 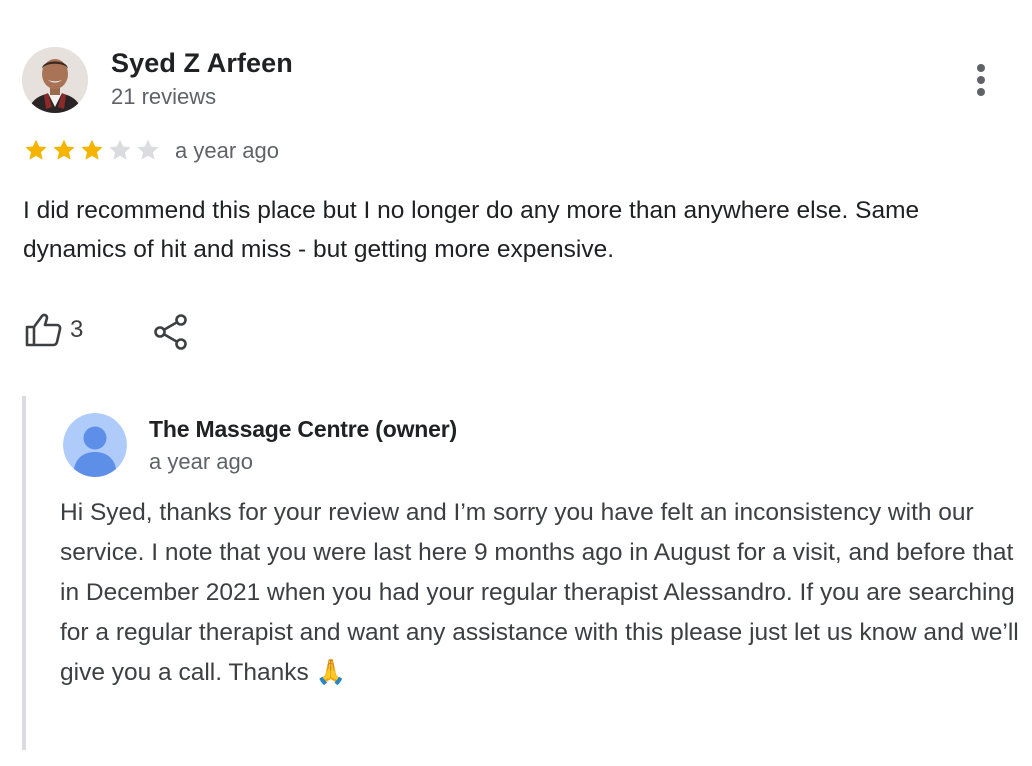 What do you see at coordinates (201, 461) in the screenshot?
I see `owner-reply-date: a year ago` at bounding box center [201, 461].